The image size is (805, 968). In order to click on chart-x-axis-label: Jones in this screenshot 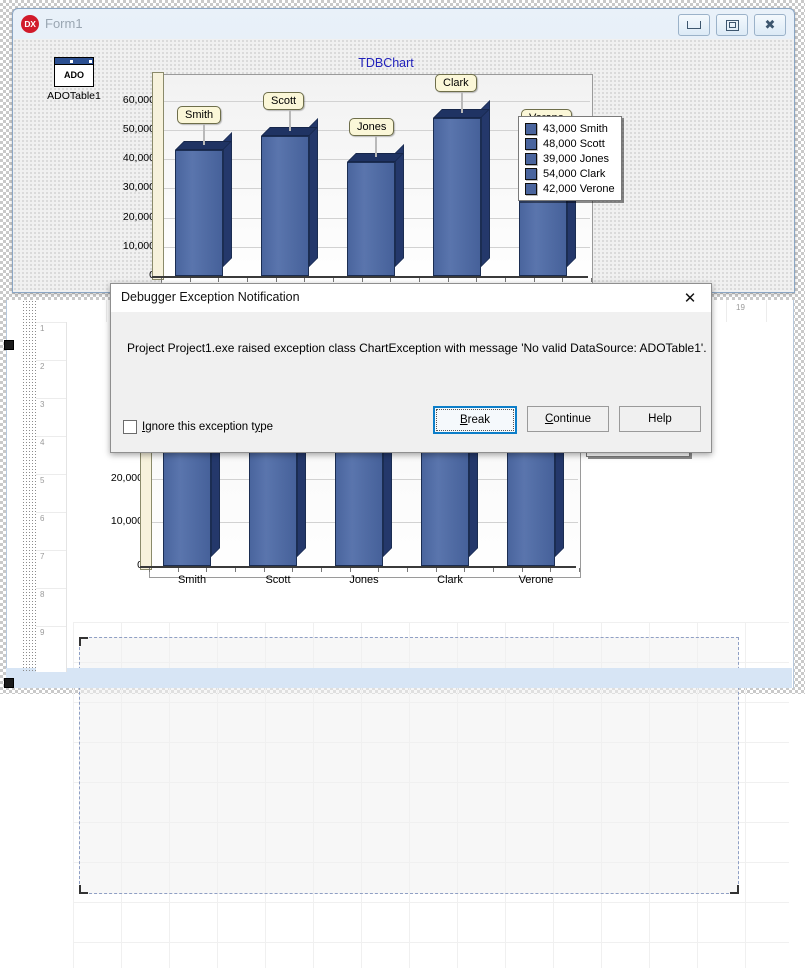, I will do `click(364, 580)`.